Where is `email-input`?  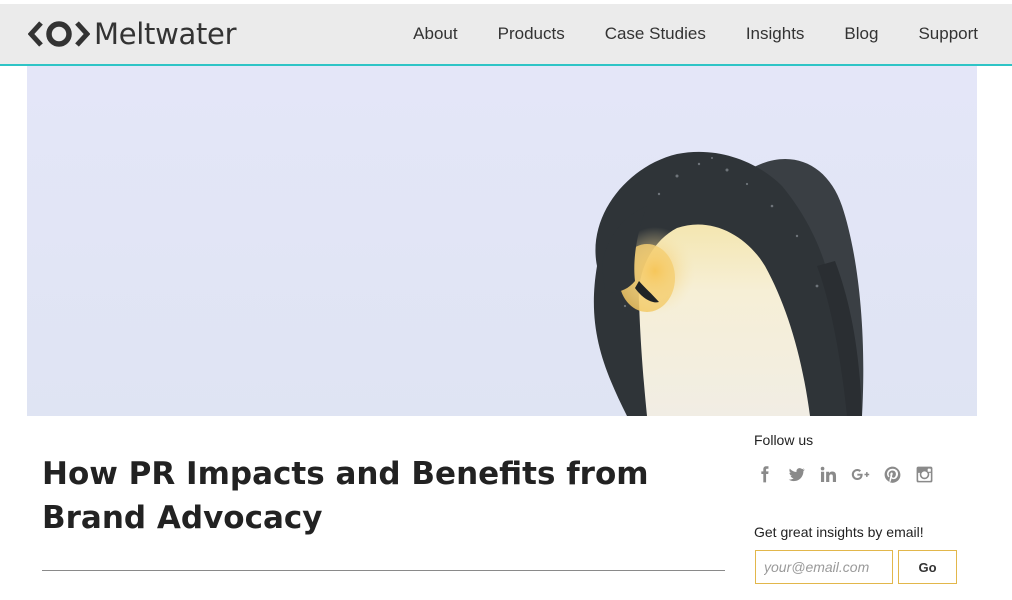
email-input is located at coordinates (824, 567).